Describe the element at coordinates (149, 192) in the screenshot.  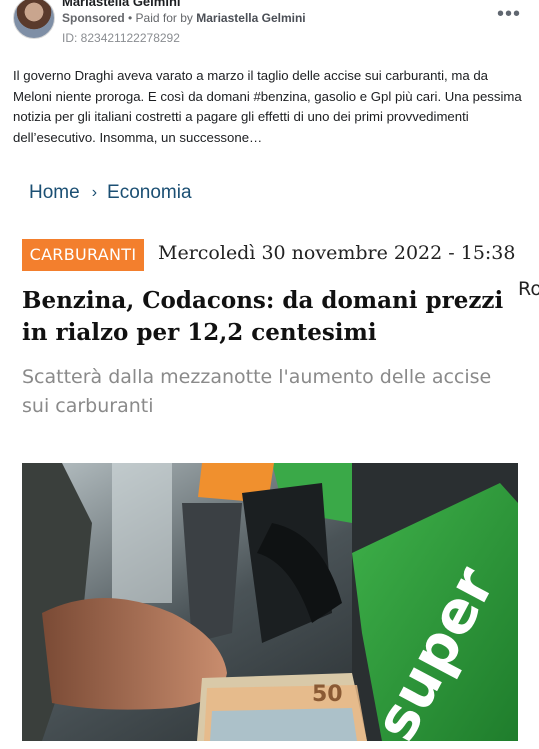
I see `breadcrumb-section: Economia` at that location.